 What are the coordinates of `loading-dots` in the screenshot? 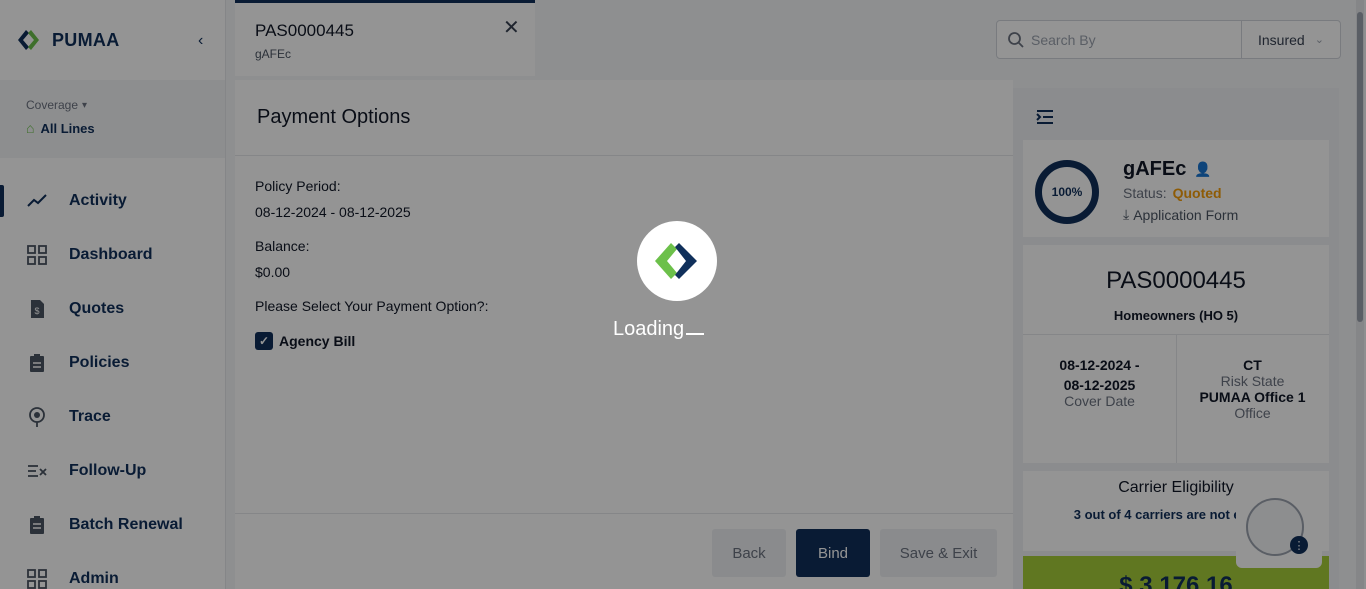 It's located at (695, 334).